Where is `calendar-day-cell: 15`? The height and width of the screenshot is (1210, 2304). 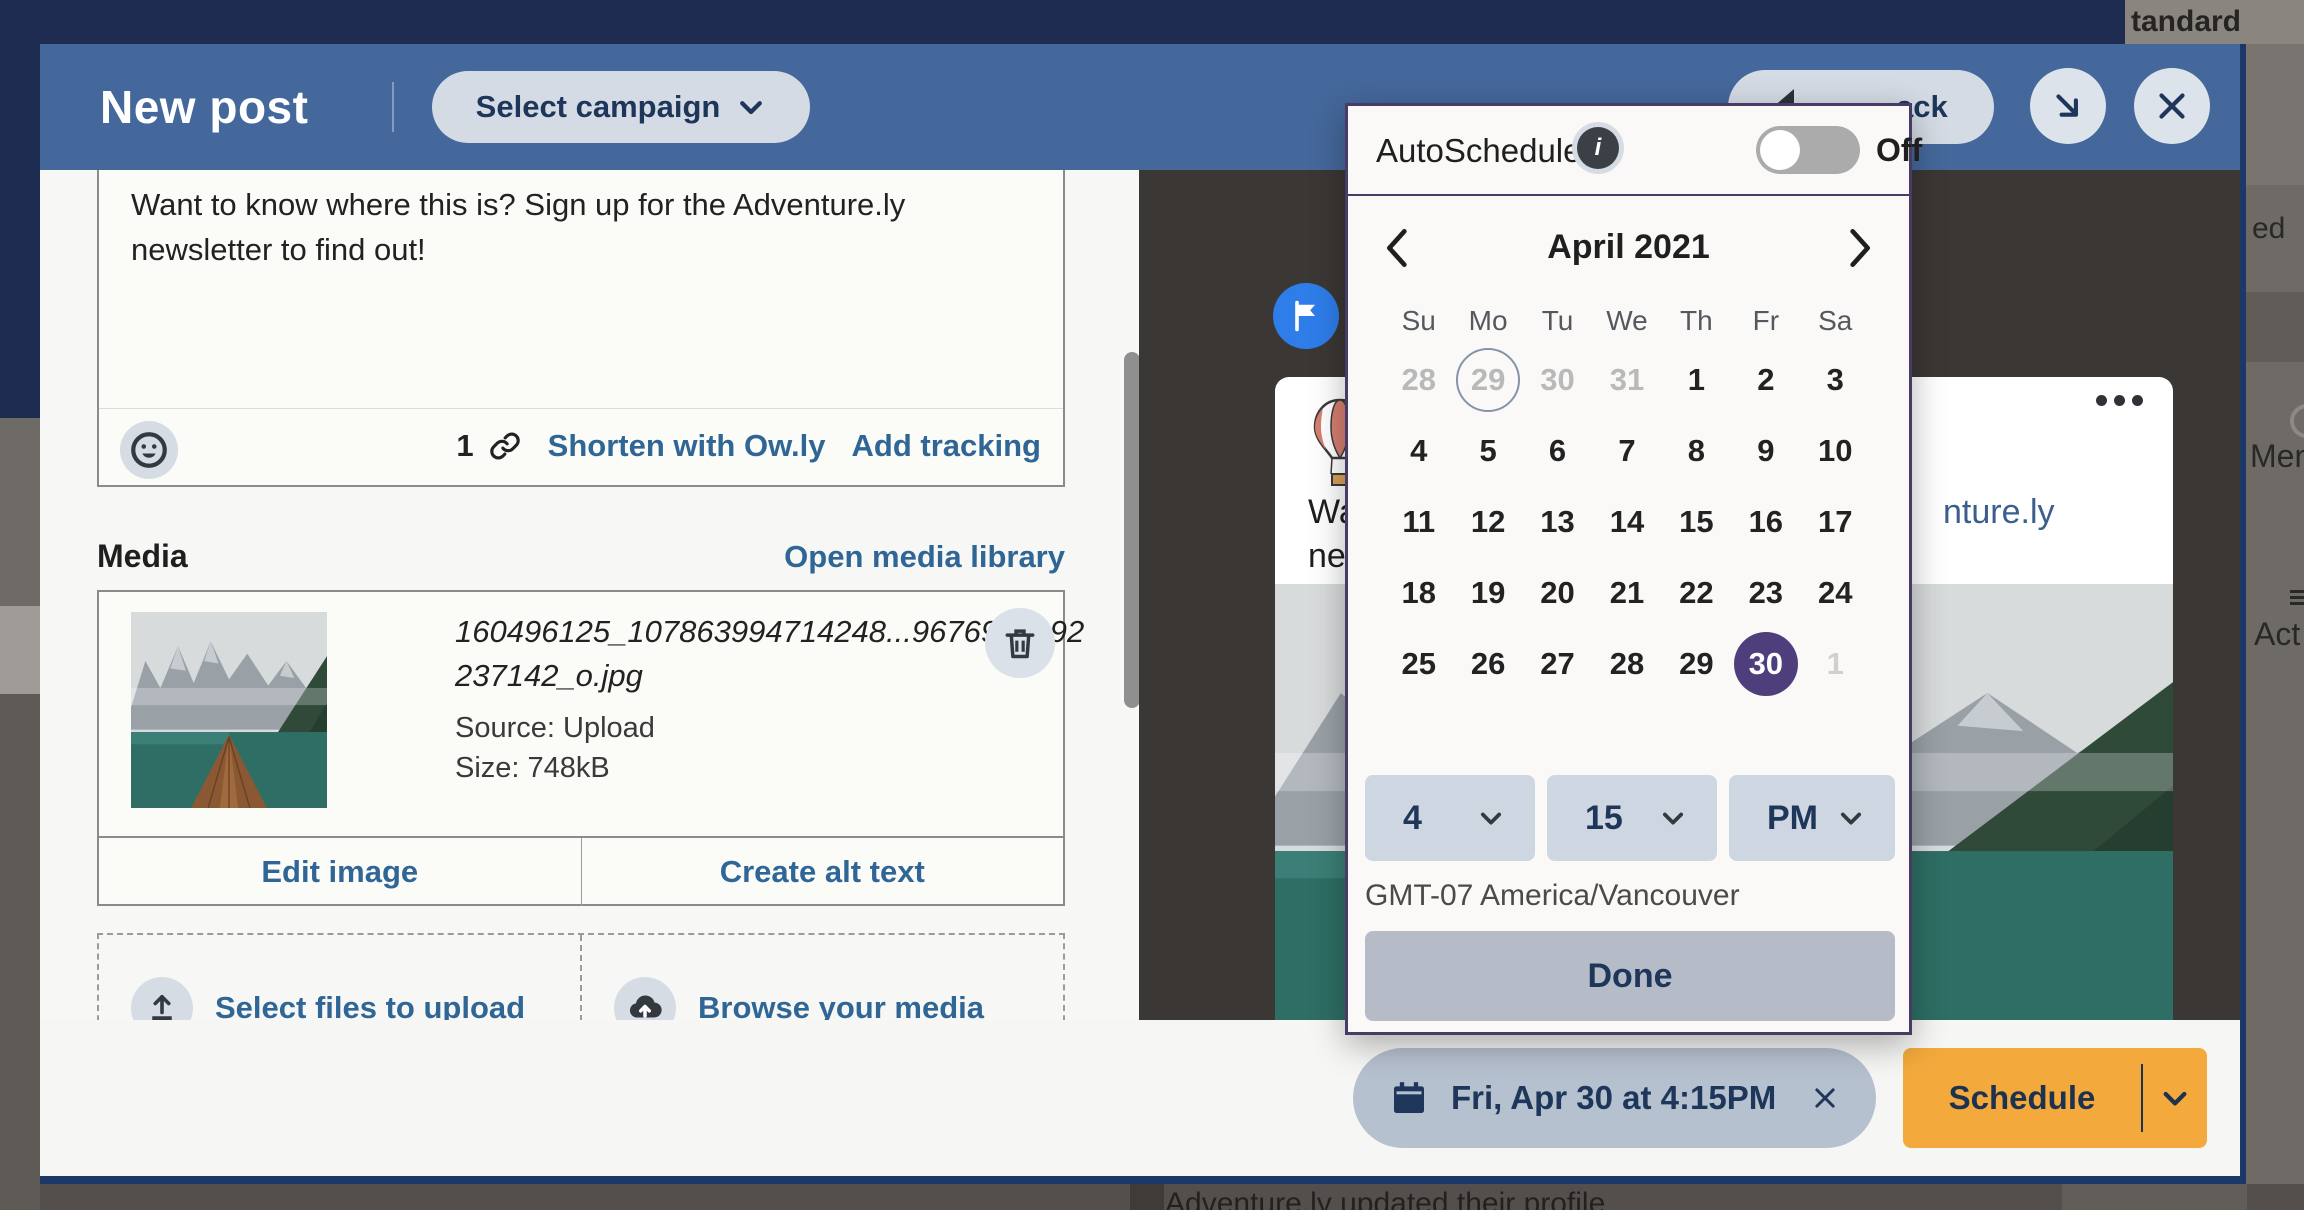
calendar-day-cell: 15 is located at coordinates (1696, 521).